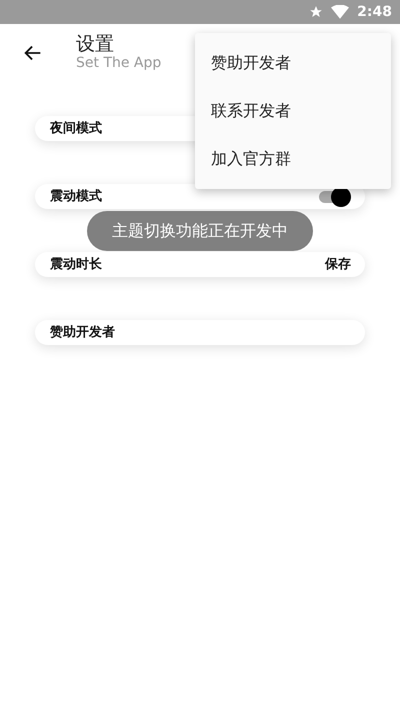 The width and height of the screenshot is (400, 711). I want to click on save-button: 保存, so click(338, 264).